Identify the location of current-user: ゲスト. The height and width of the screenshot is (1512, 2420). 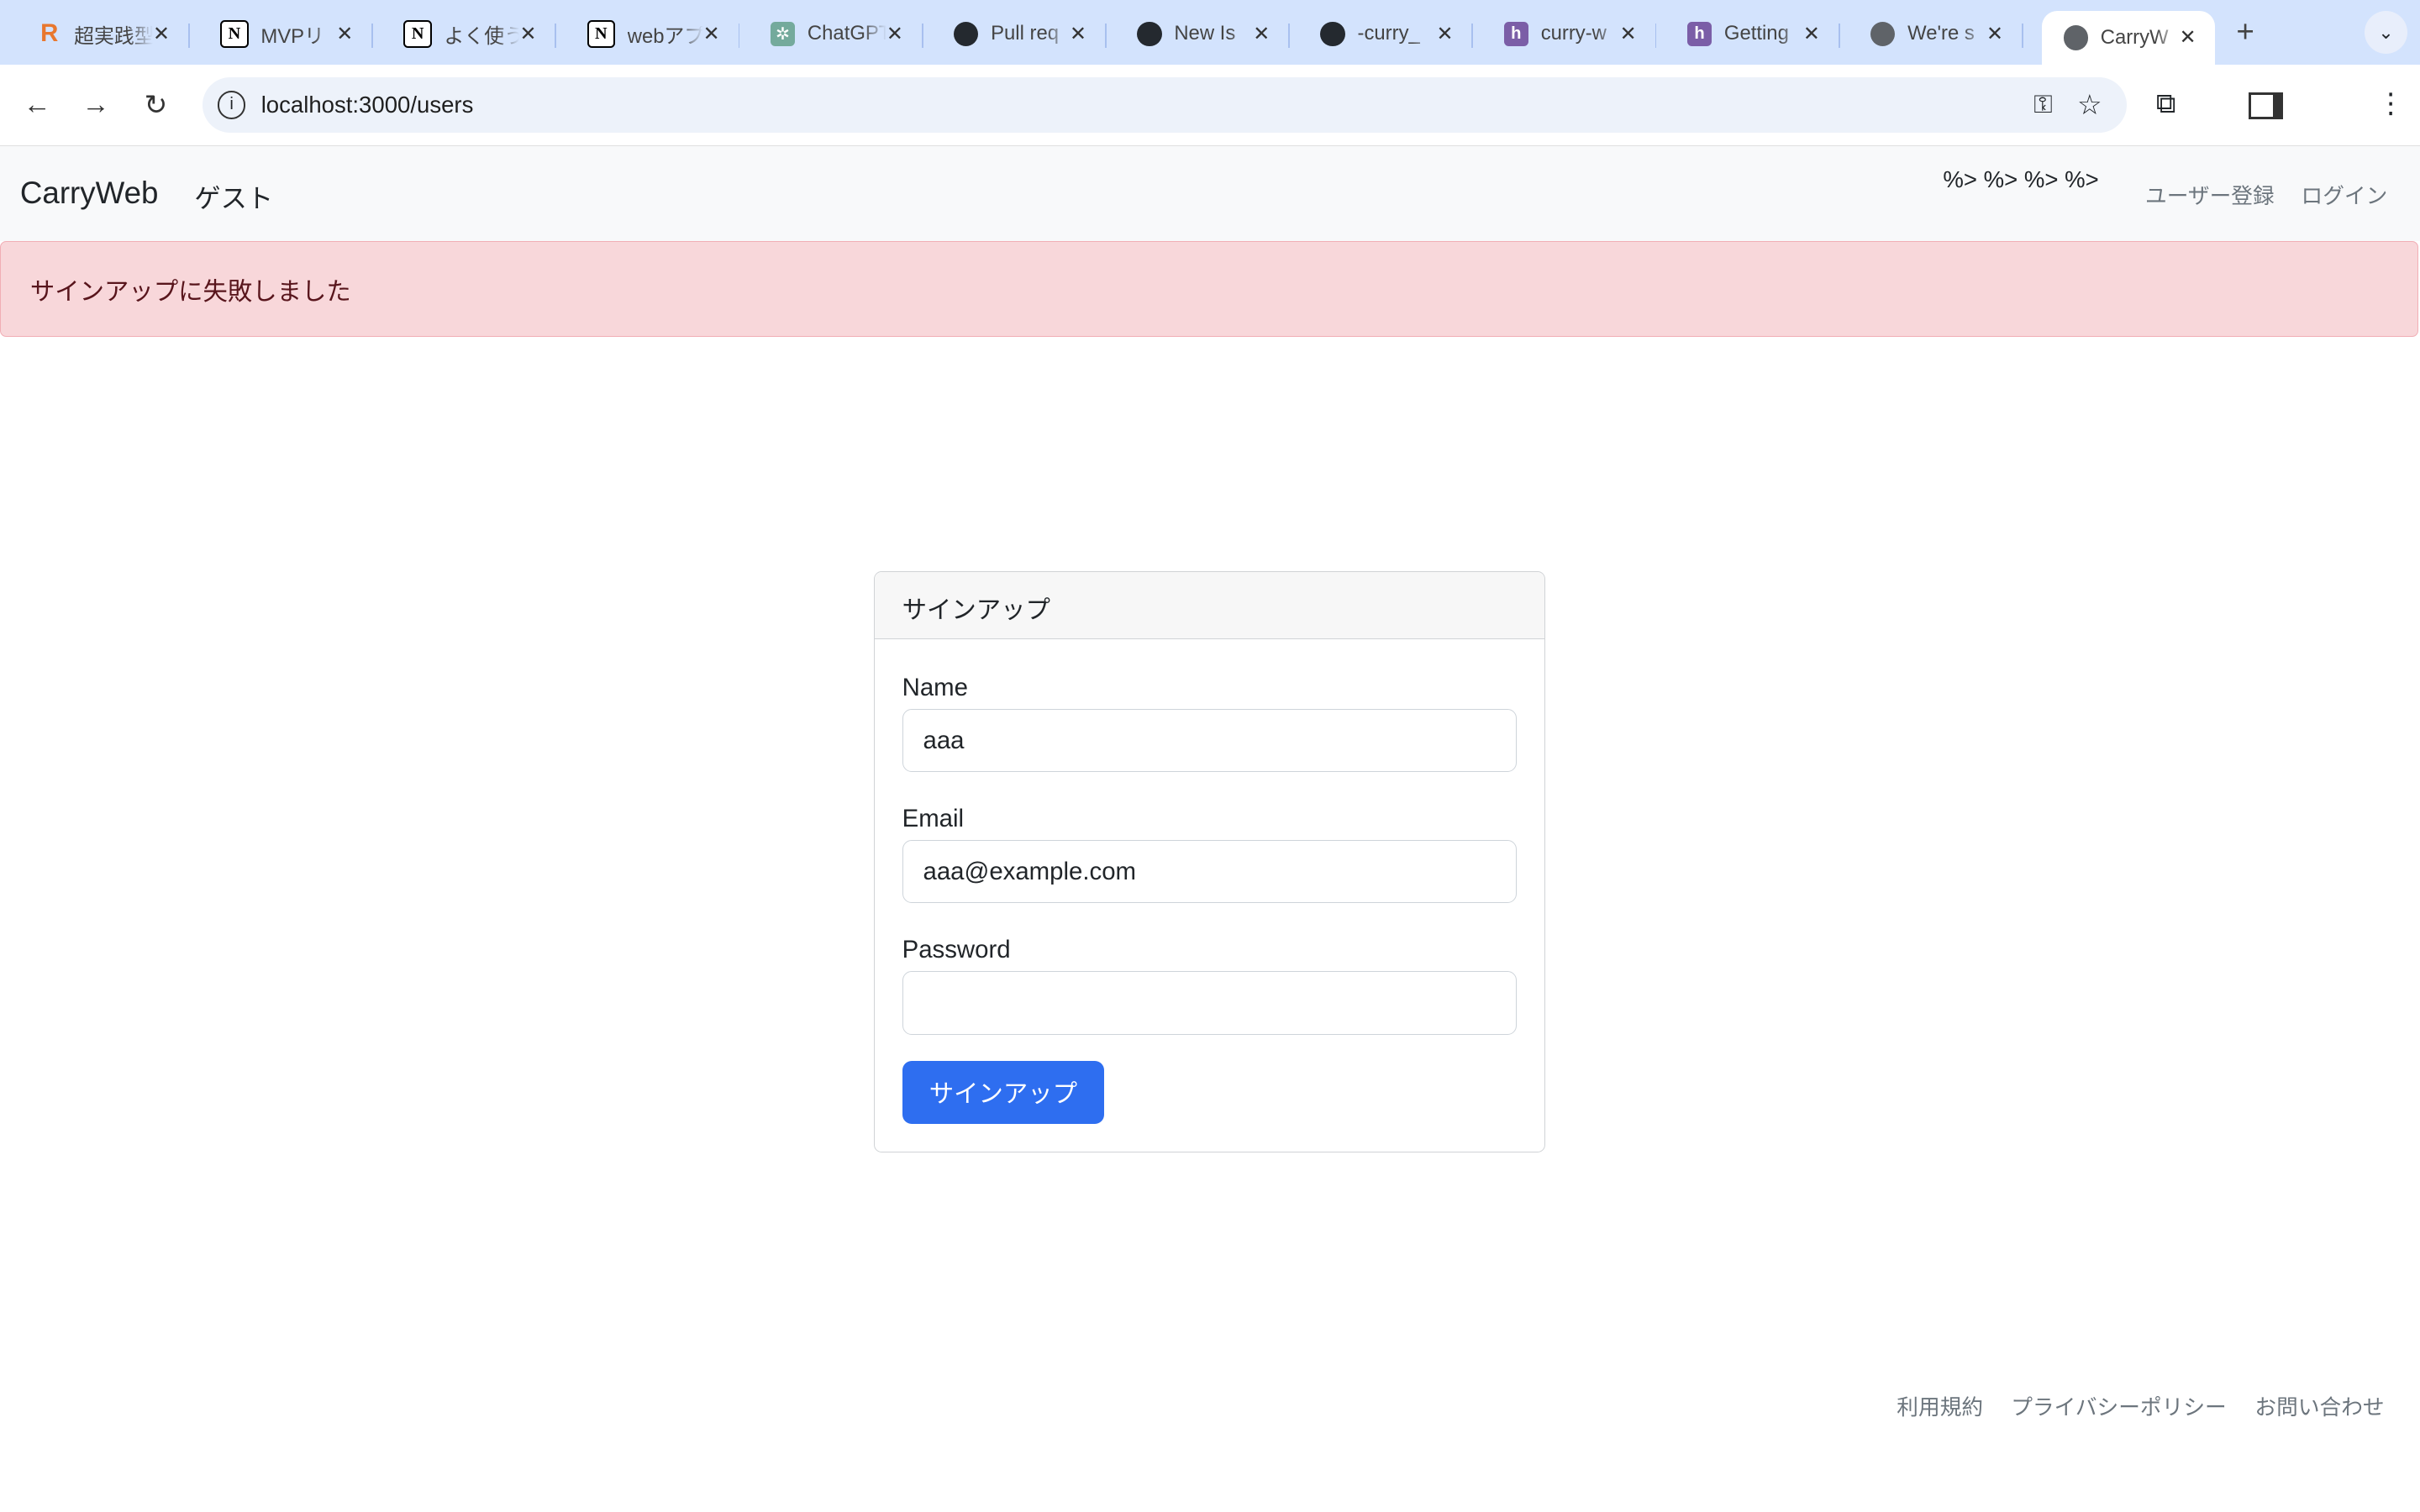
(234, 199).